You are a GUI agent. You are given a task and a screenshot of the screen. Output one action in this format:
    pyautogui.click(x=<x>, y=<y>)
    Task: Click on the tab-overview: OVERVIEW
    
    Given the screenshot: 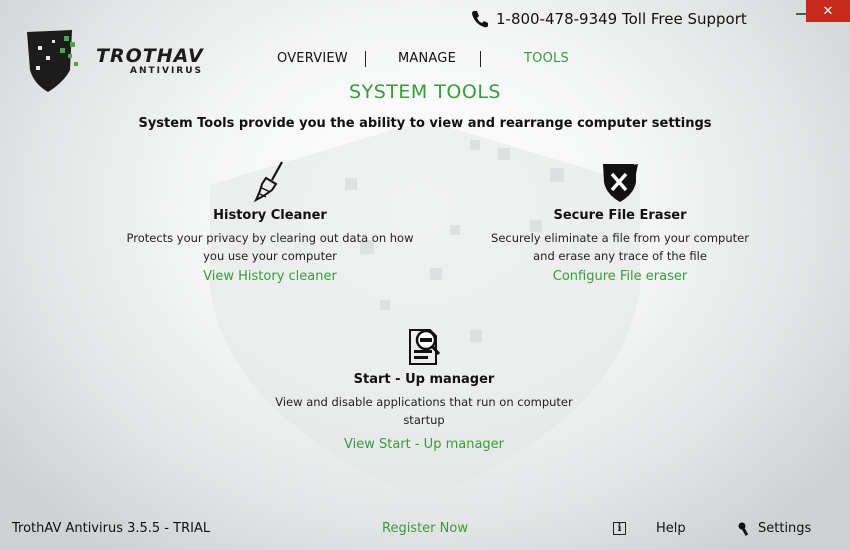 What is the action you would take?
    pyautogui.click(x=312, y=58)
    